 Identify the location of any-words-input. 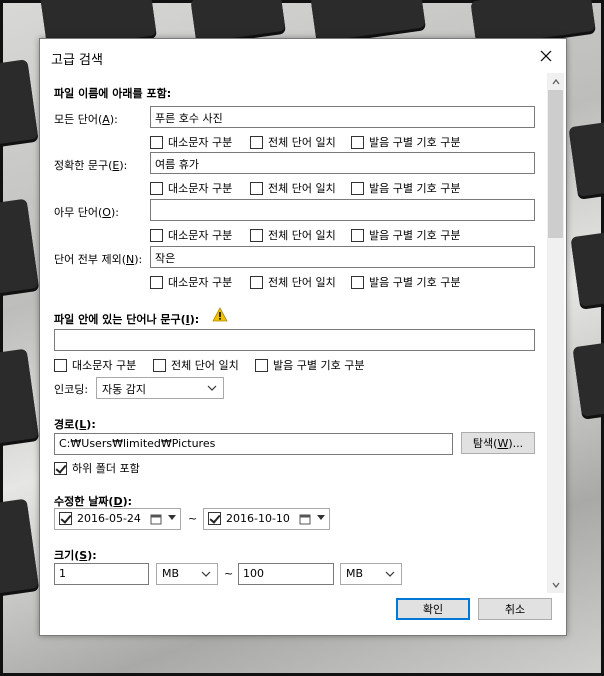
(342, 210).